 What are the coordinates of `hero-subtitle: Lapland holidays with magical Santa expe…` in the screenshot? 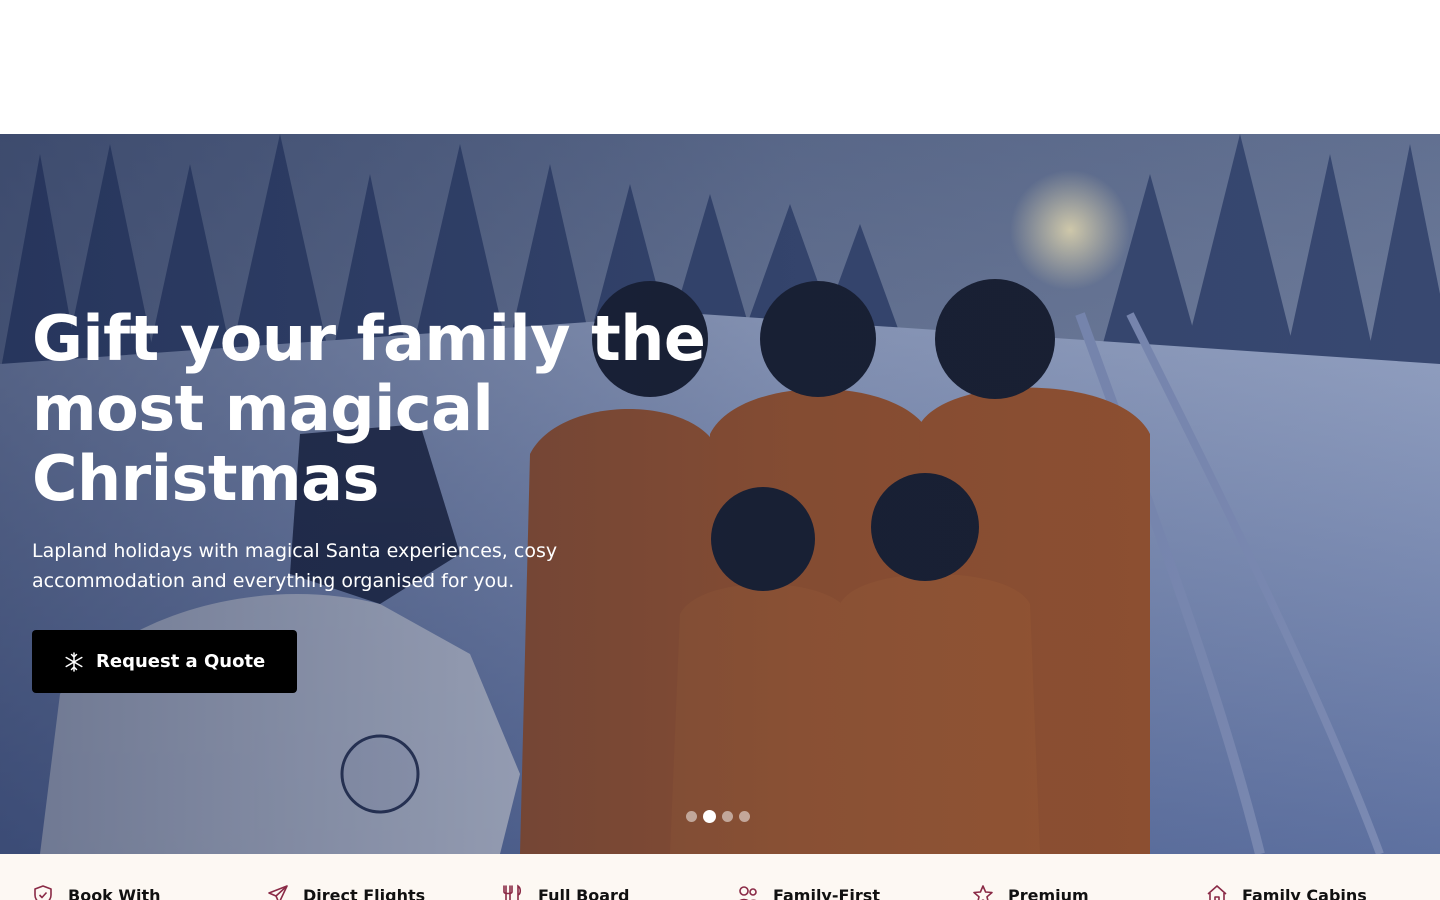 It's located at (312, 566).